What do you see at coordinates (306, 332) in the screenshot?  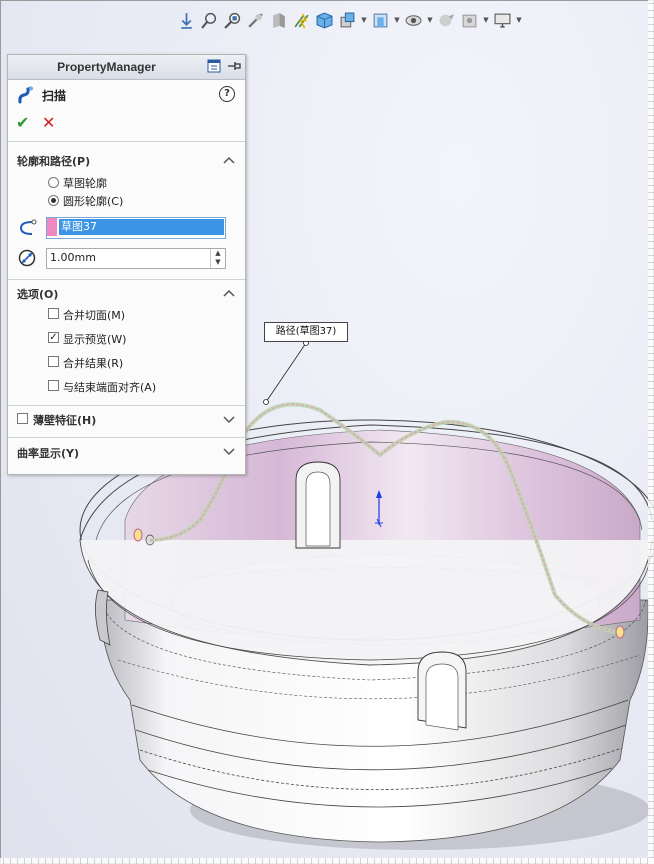 I see `path-callout: 路径(草图37)` at bounding box center [306, 332].